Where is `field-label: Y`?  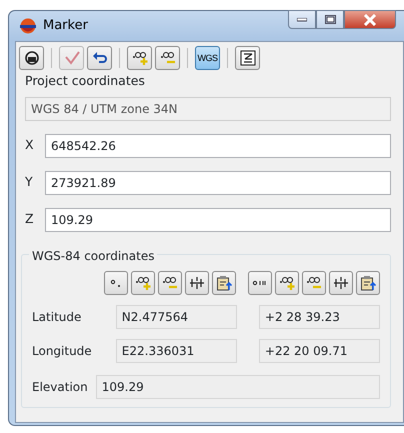 field-label: Y is located at coordinates (29, 182).